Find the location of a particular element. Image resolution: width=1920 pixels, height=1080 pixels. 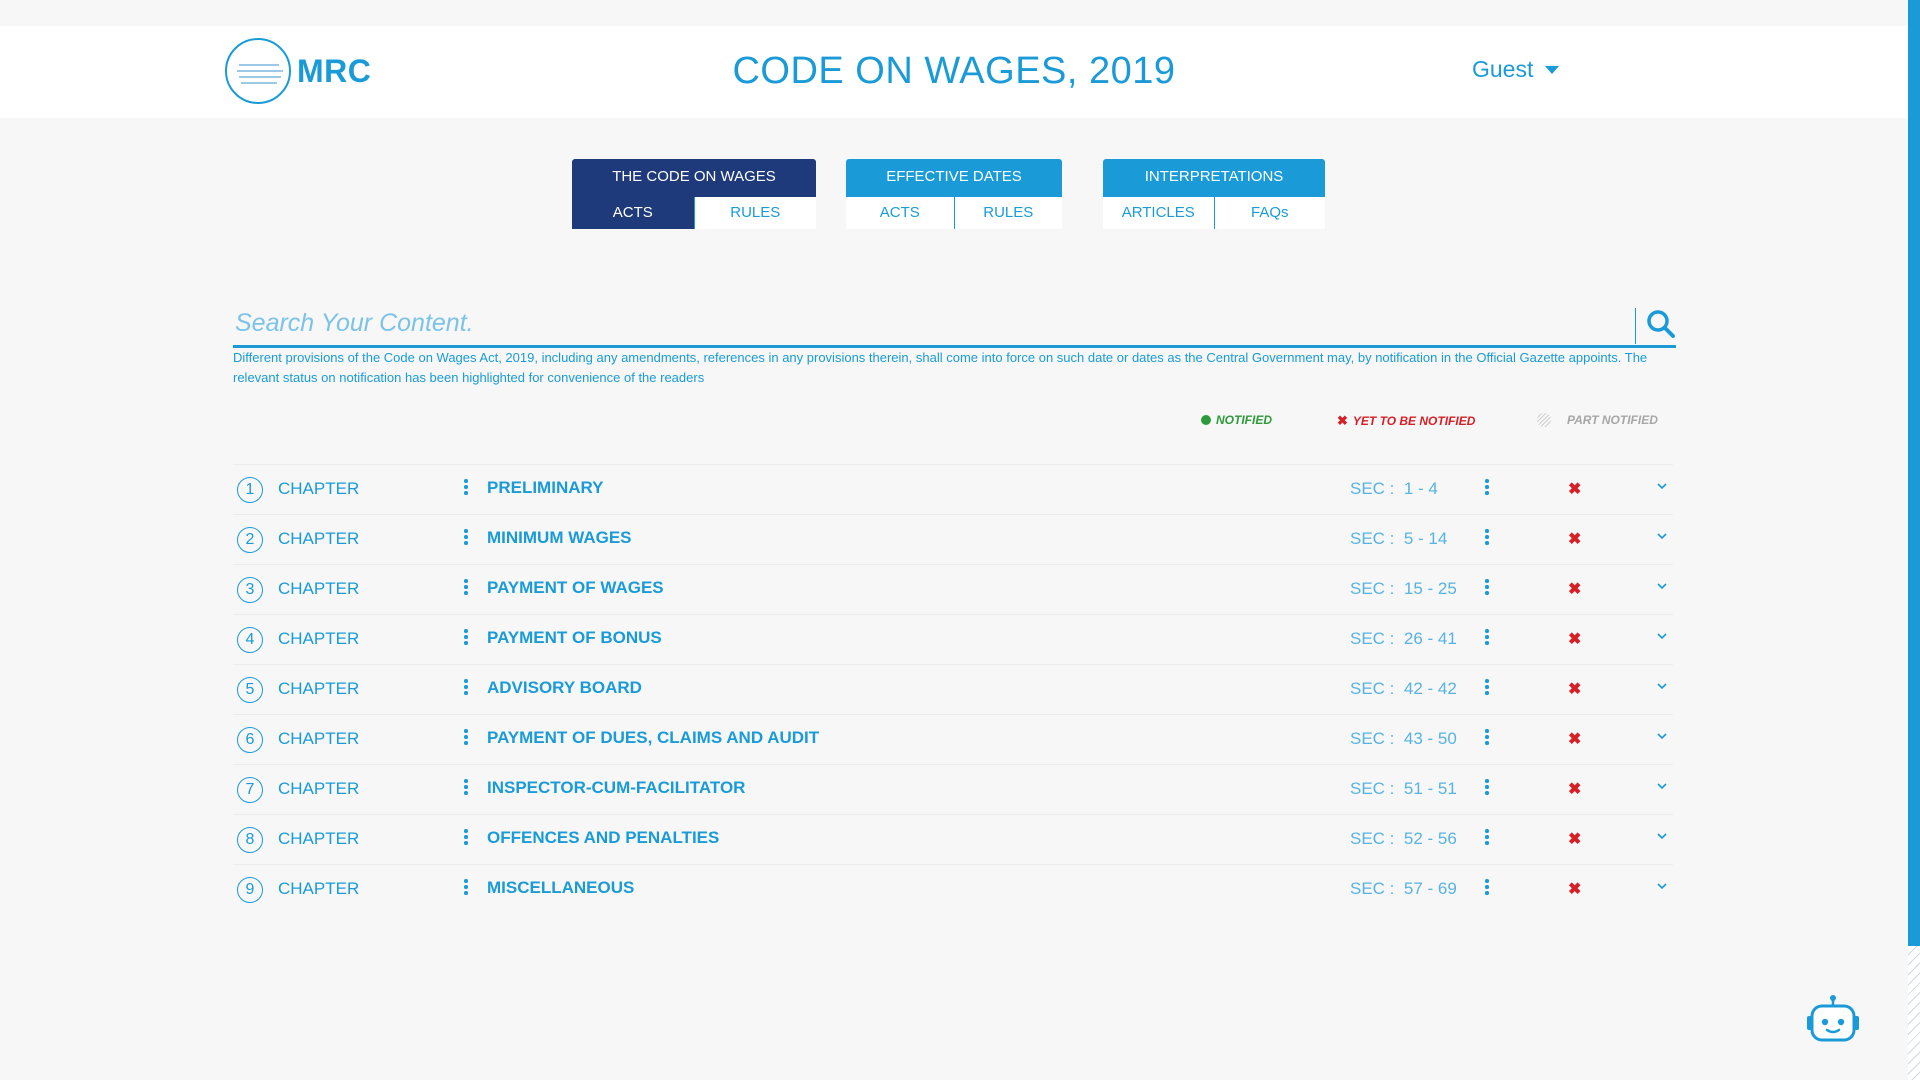

right-rail is located at coordinates (1914, 473).